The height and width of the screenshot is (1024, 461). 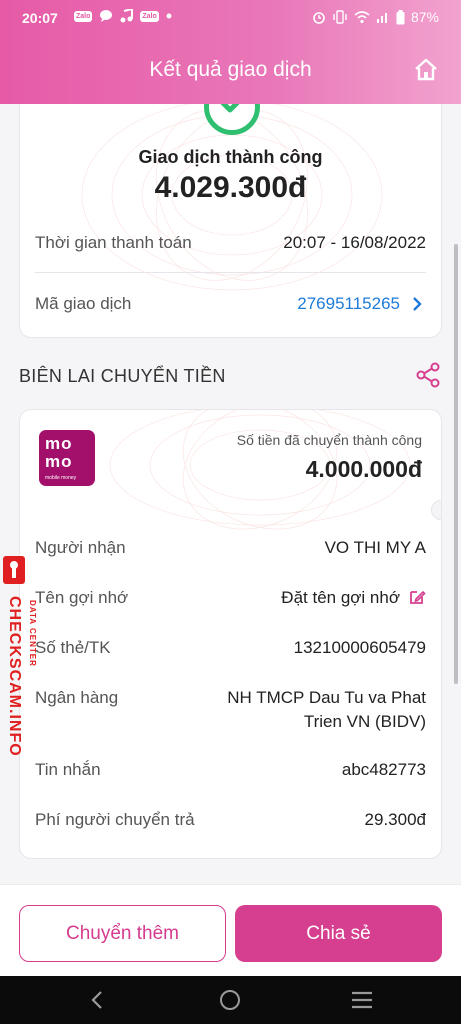 What do you see at coordinates (122, 933) in the screenshot?
I see `transfer-more-button: Chuyển thêm` at bounding box center [122, 933].